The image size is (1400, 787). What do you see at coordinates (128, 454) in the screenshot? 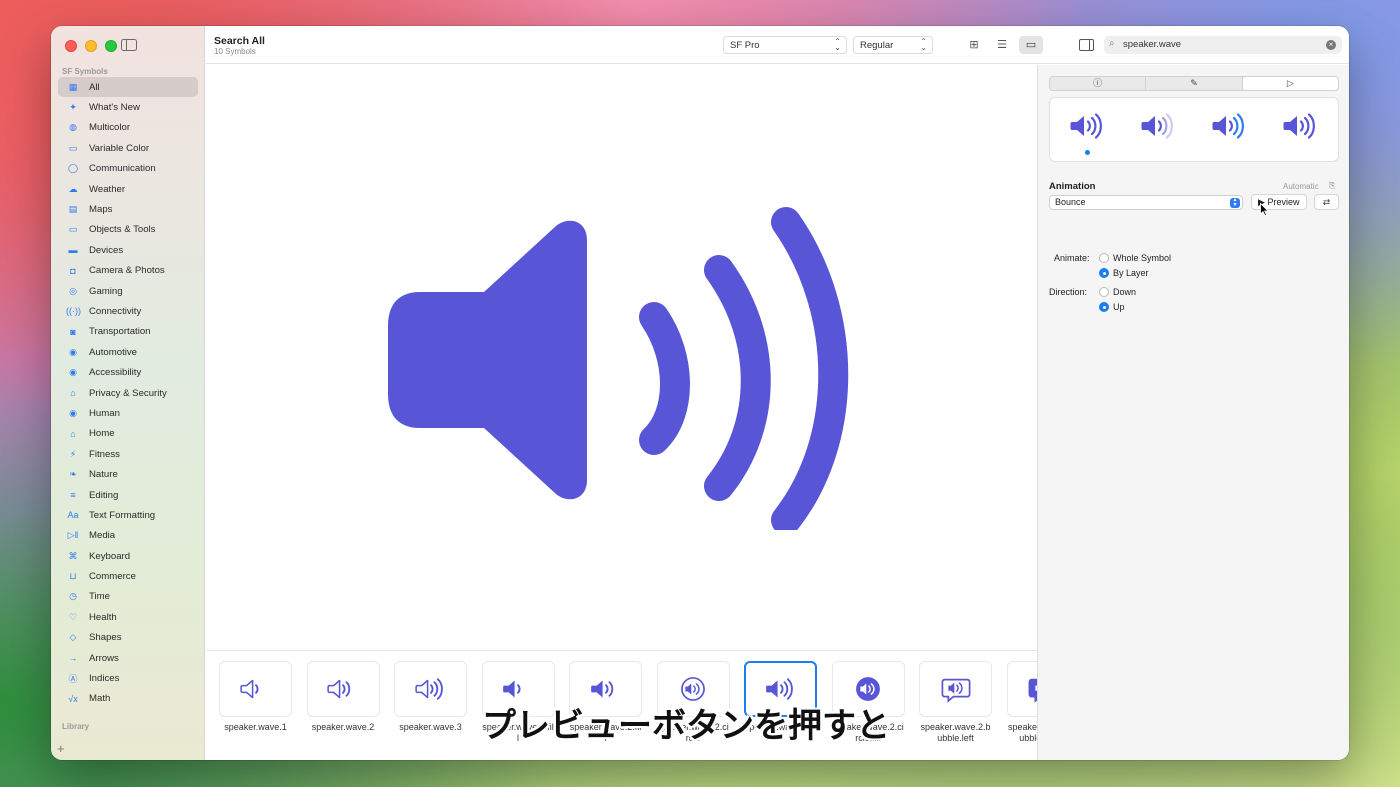
I see `sidebar-item-fitness: ⚡ Fitness` at bounding box center [128, 454].